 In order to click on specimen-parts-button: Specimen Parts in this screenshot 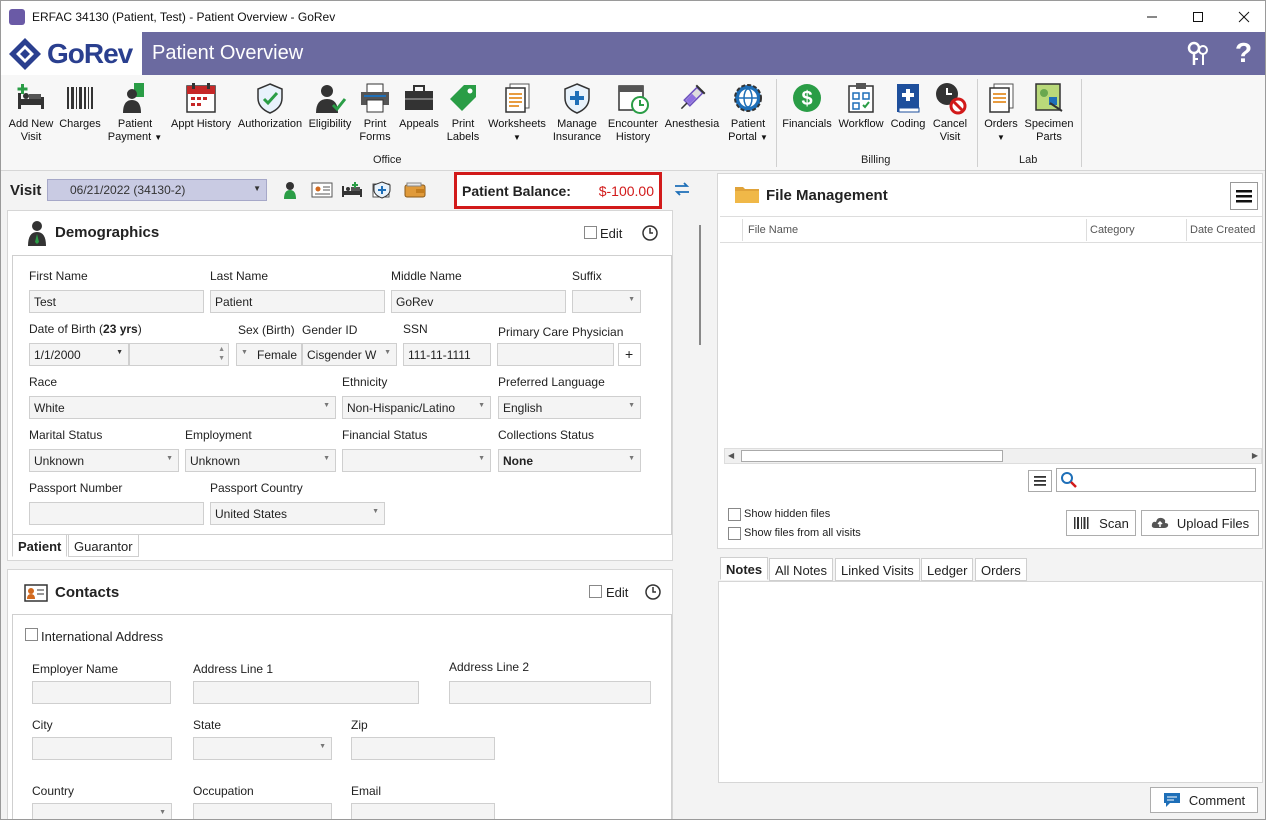, I will do `click(1049, 112)`.